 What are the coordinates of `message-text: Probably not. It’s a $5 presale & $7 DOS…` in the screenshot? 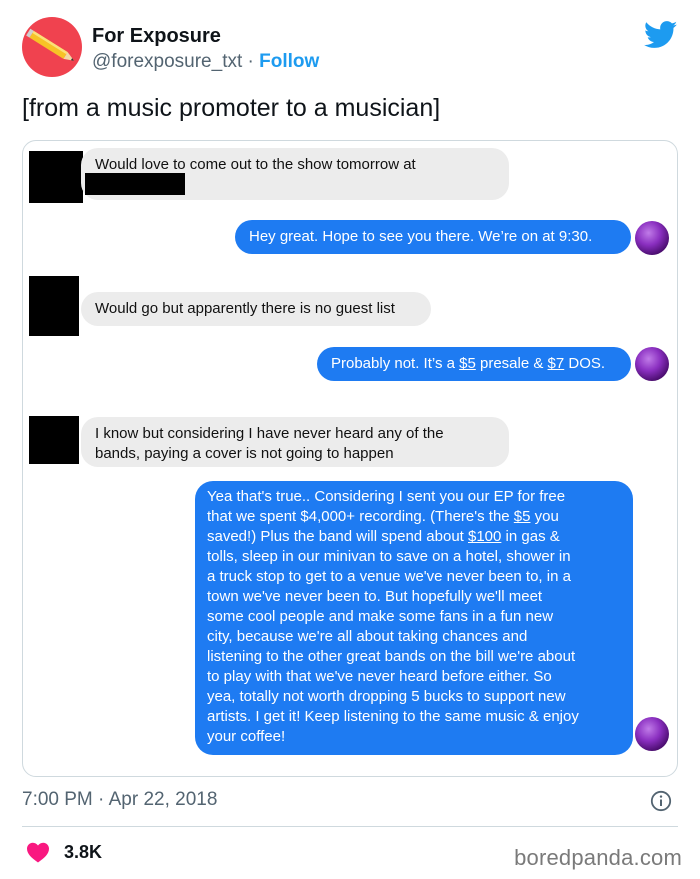 It's located at (468, 363).